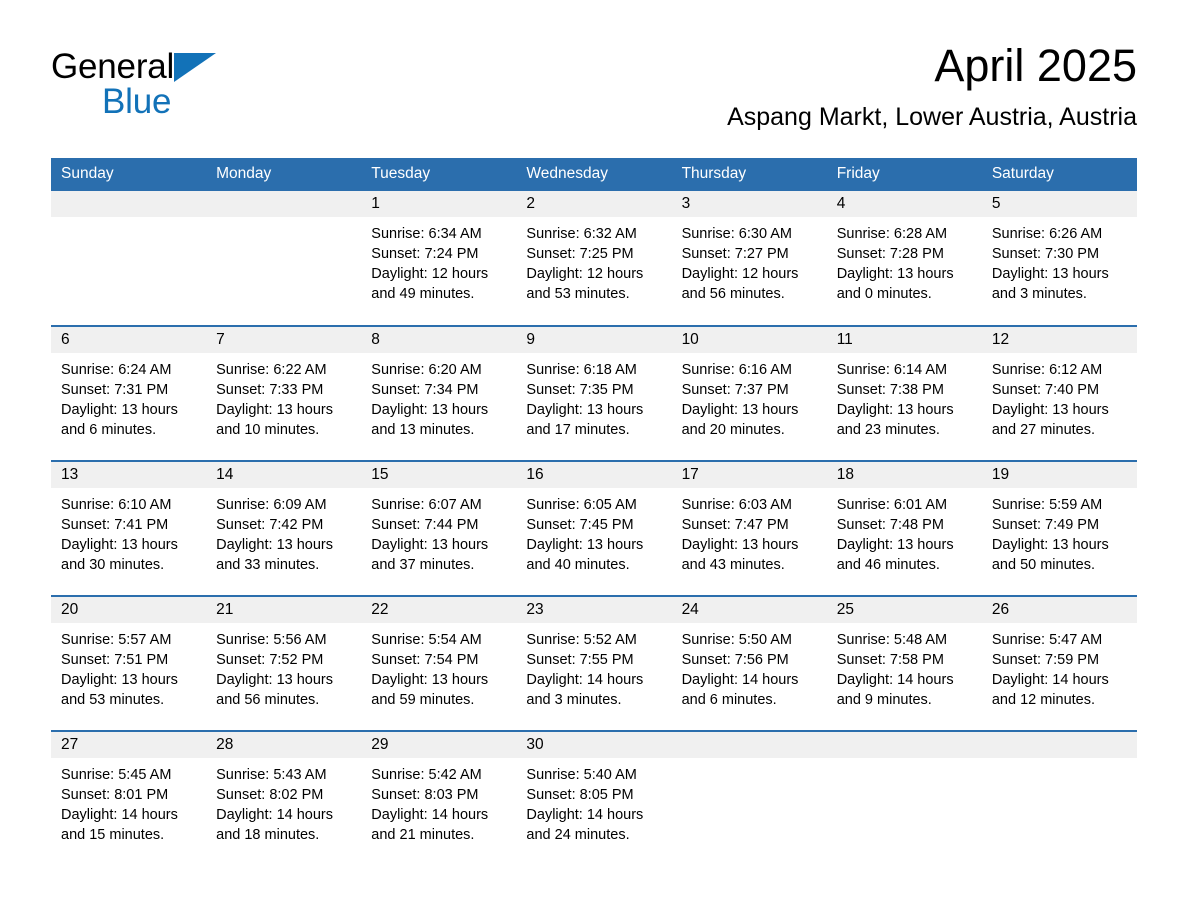 This screenshot has height=918, width=1188. I want to click on day-detail-line: Sunrise: 5:50 AM, so click(736, 640).